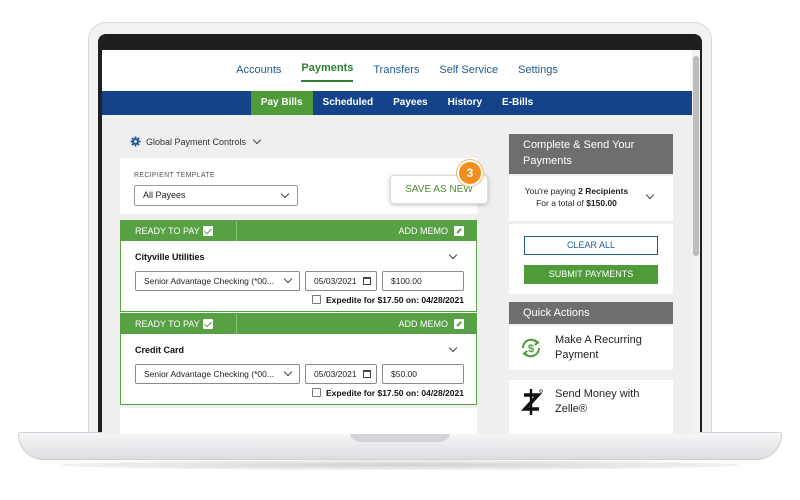 The width and height of the screenshot is (800, 500). What do you see at coordinates (517, 103) in the screenshot?
I see `tab-e-bills: E-Bills` at bounding box center [517, 103].